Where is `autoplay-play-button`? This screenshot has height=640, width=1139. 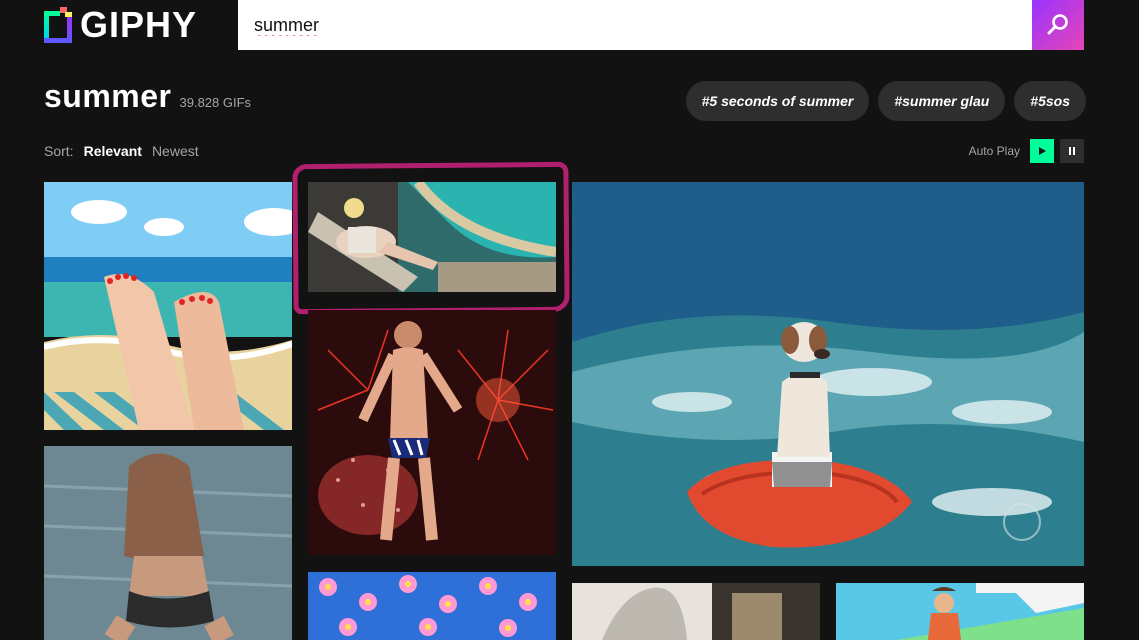 autoplay-play-button is located at coordinates (1042, 151).